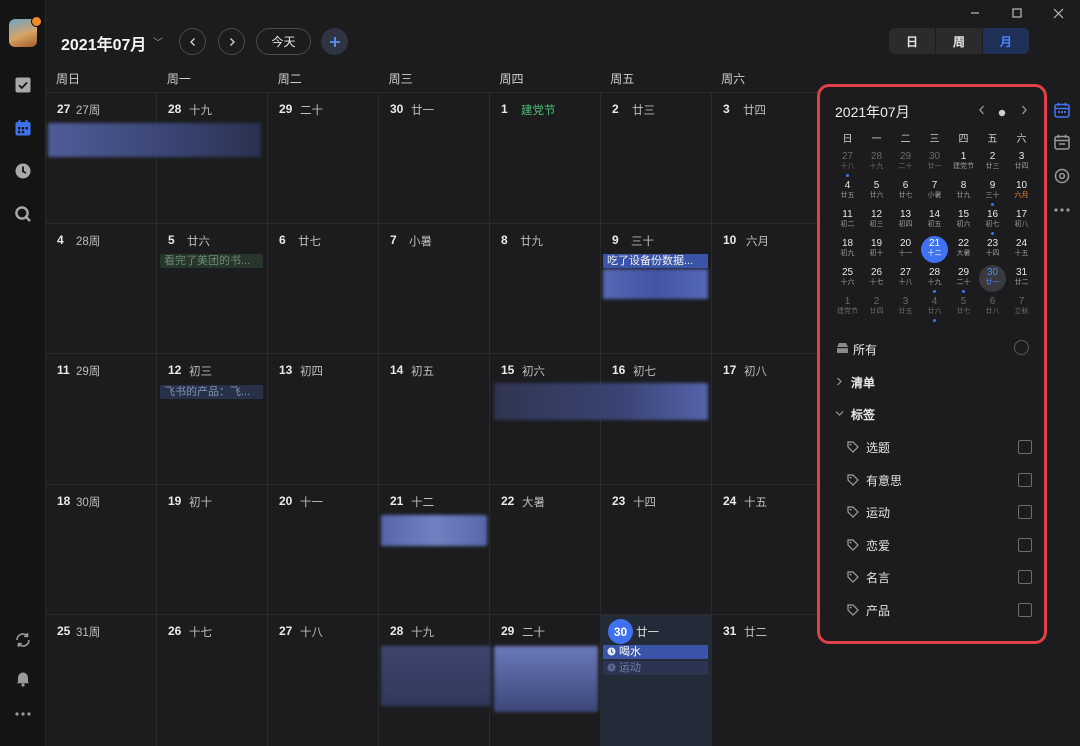 Image resolution: width=1080 pixels, height=746 pixels. I want to click on mini-day: 20 十一, so click(905, 250).